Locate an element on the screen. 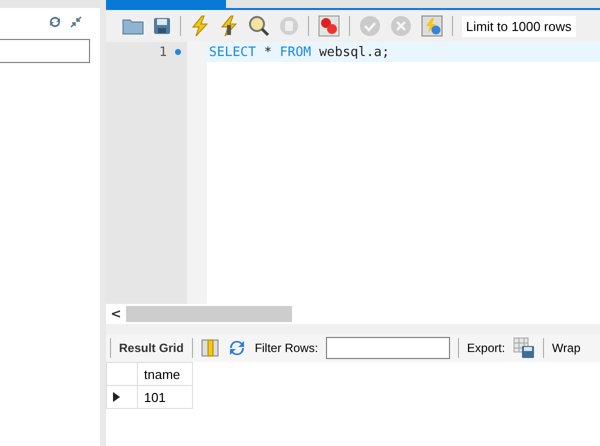  scroll-left-icon: < is located at coordinates (116, 314).